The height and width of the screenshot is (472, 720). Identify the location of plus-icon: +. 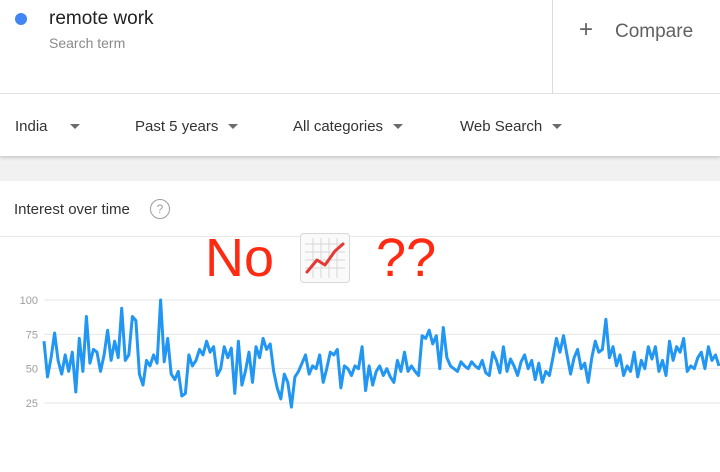
(586, 29).